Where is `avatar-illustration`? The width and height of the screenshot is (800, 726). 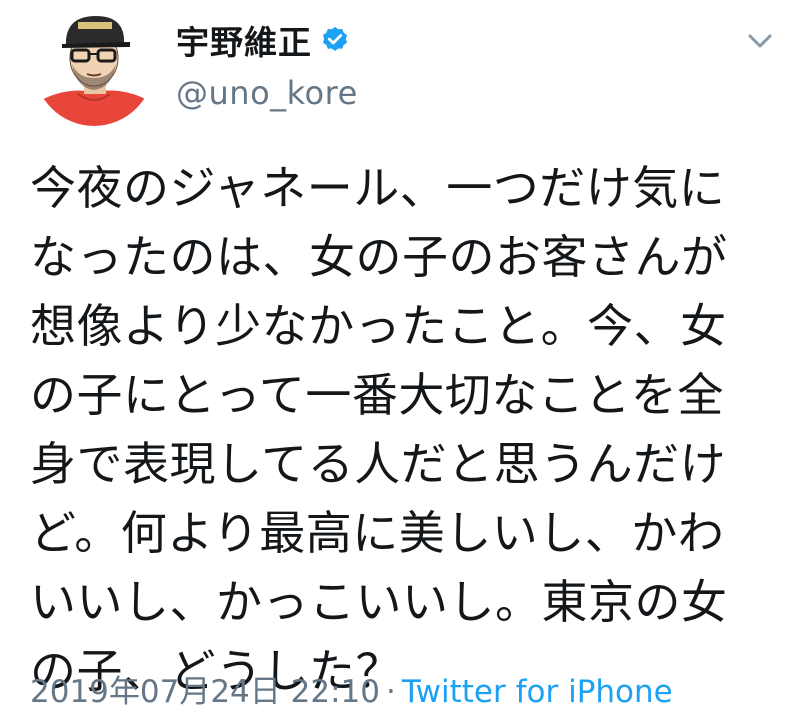 avatar-illustration is located at coordinates (94, 66).